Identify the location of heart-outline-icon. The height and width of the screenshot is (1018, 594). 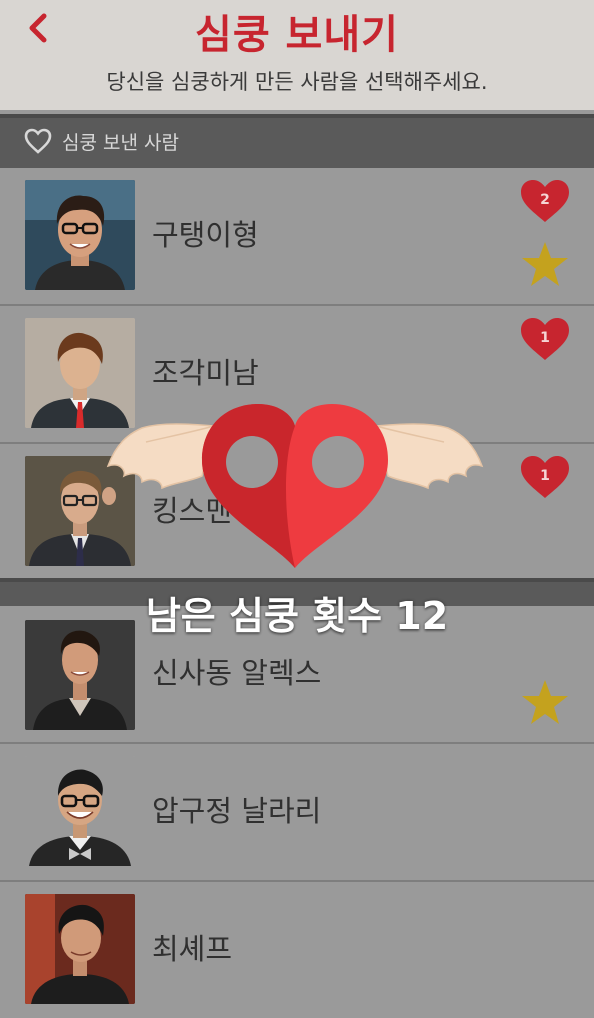
(38, 141).